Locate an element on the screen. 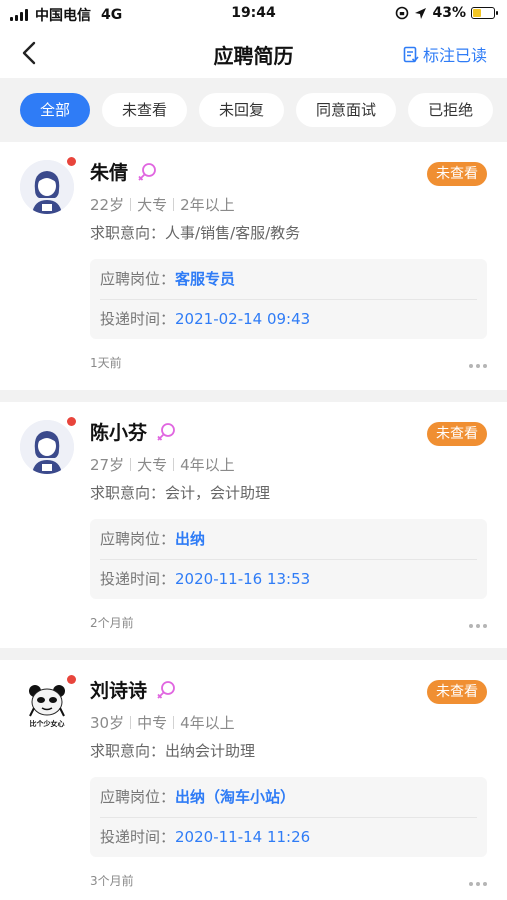 The width and height of the screenshot is (507, 900). mark-read-icon is located at coordinates (411, 54).